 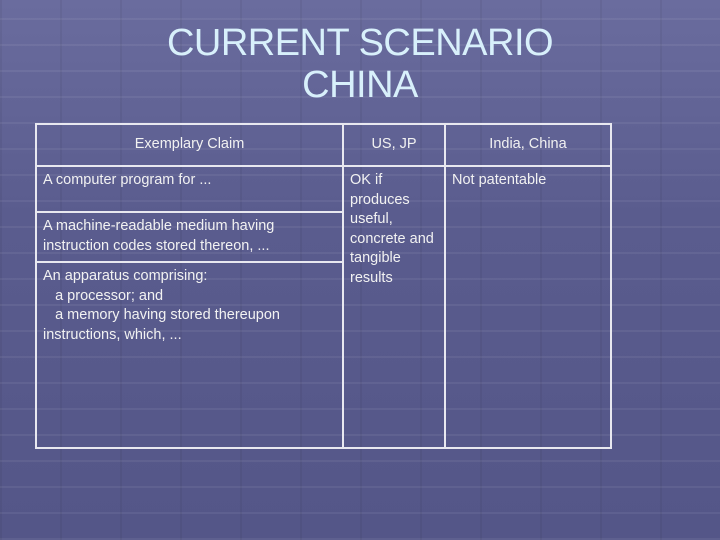 I want to click on title-line-2: CHINA, so click(x=360, y=85).